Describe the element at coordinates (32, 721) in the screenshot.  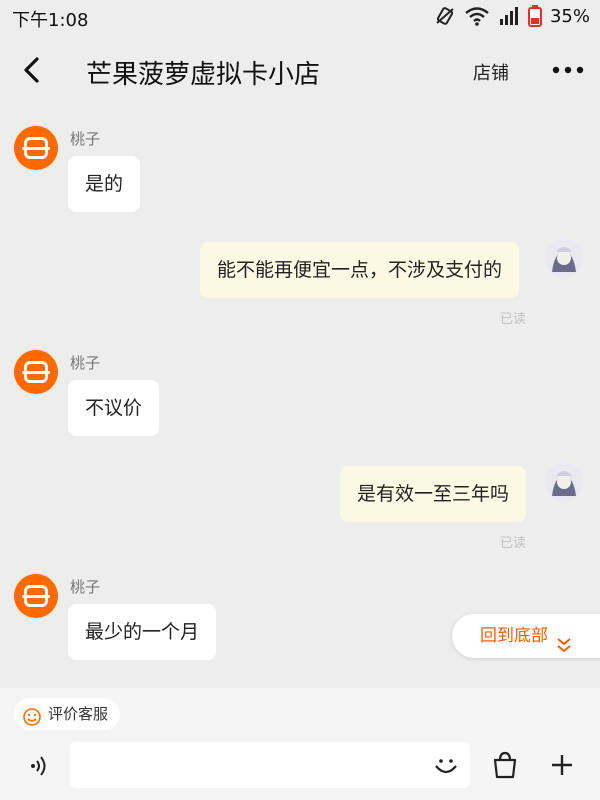
I see `smile-icon` at that location.